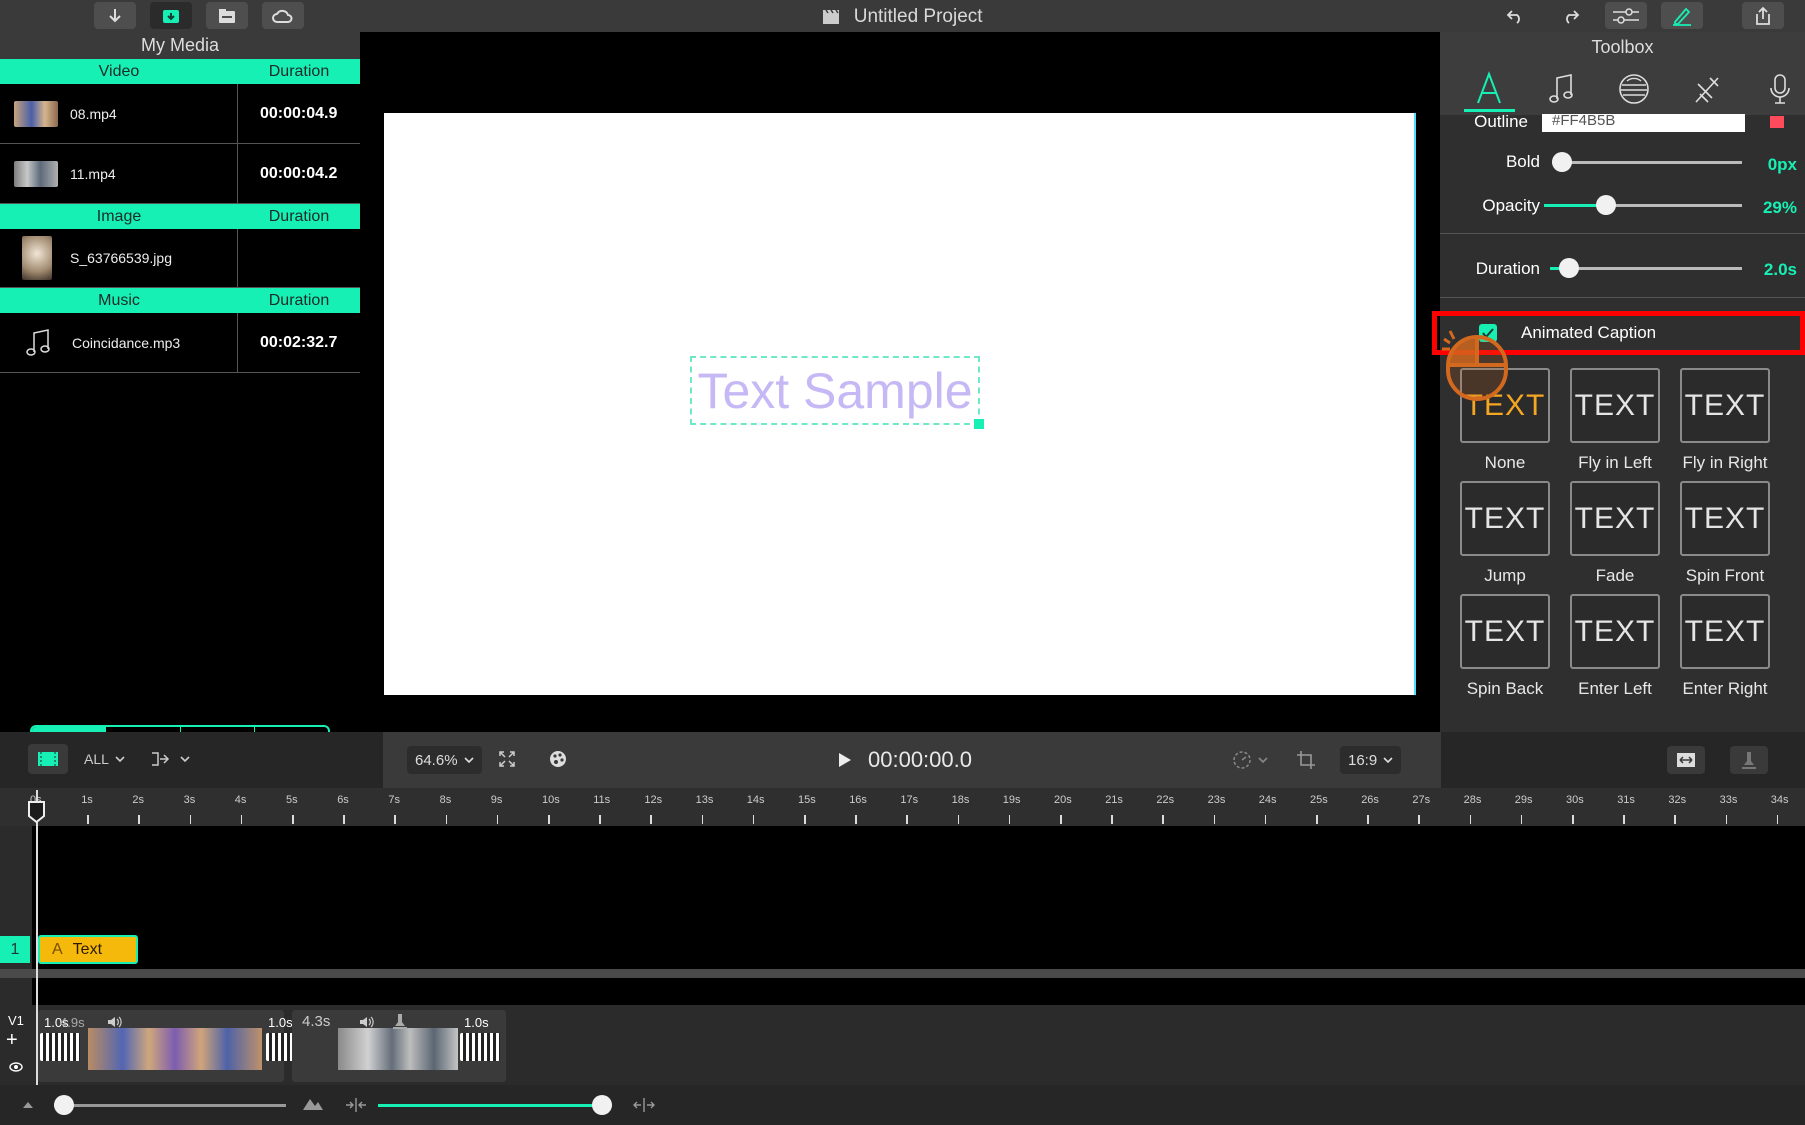 The width and height of the screenshot is (1805, 1125). What do you see at coordinates (12, 1040) in the screenshot?
I see `add-track-button: +` at bounding box center [12, 1040].